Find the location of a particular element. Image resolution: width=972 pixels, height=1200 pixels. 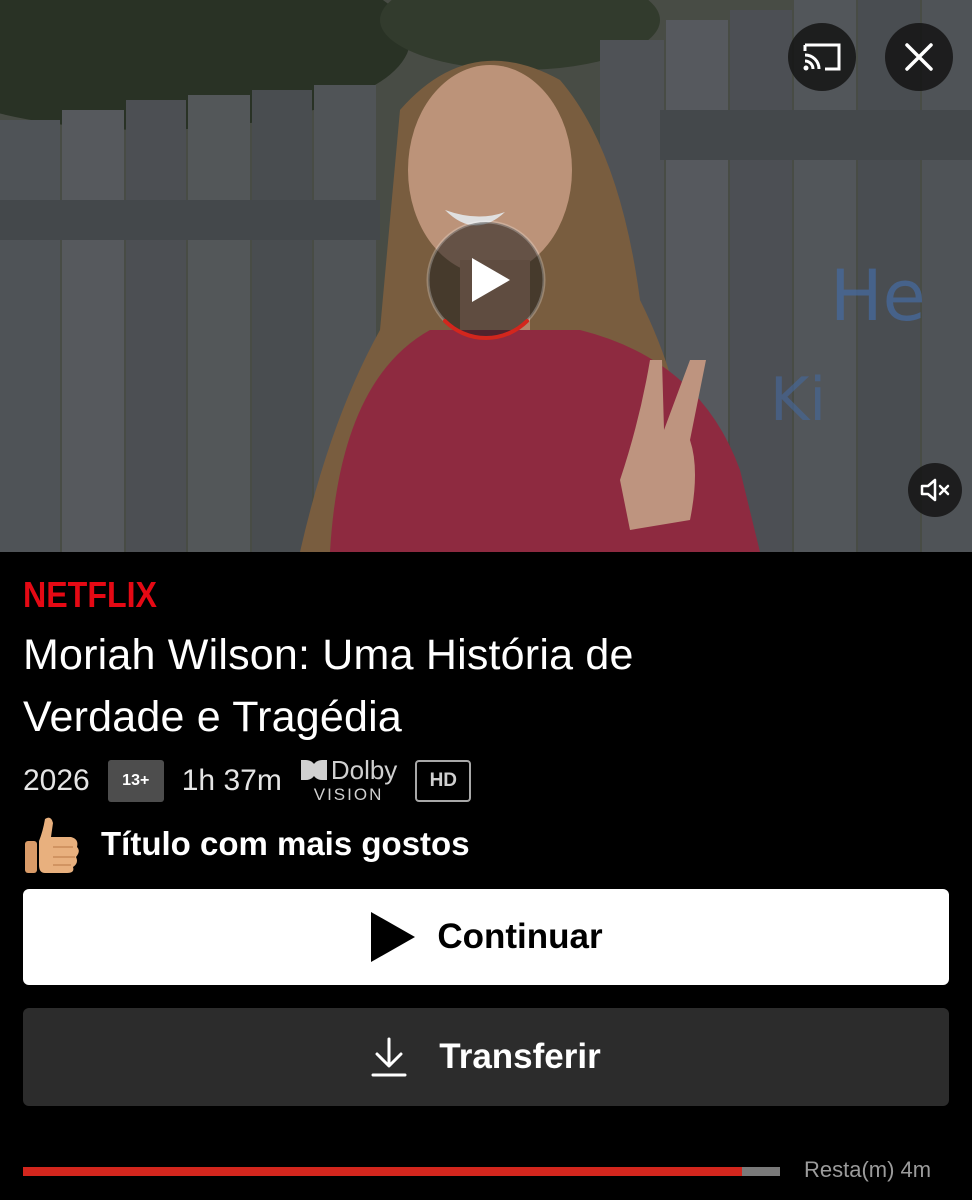

netflix-logo: NETFLIX is located at coordinates (90, 594).